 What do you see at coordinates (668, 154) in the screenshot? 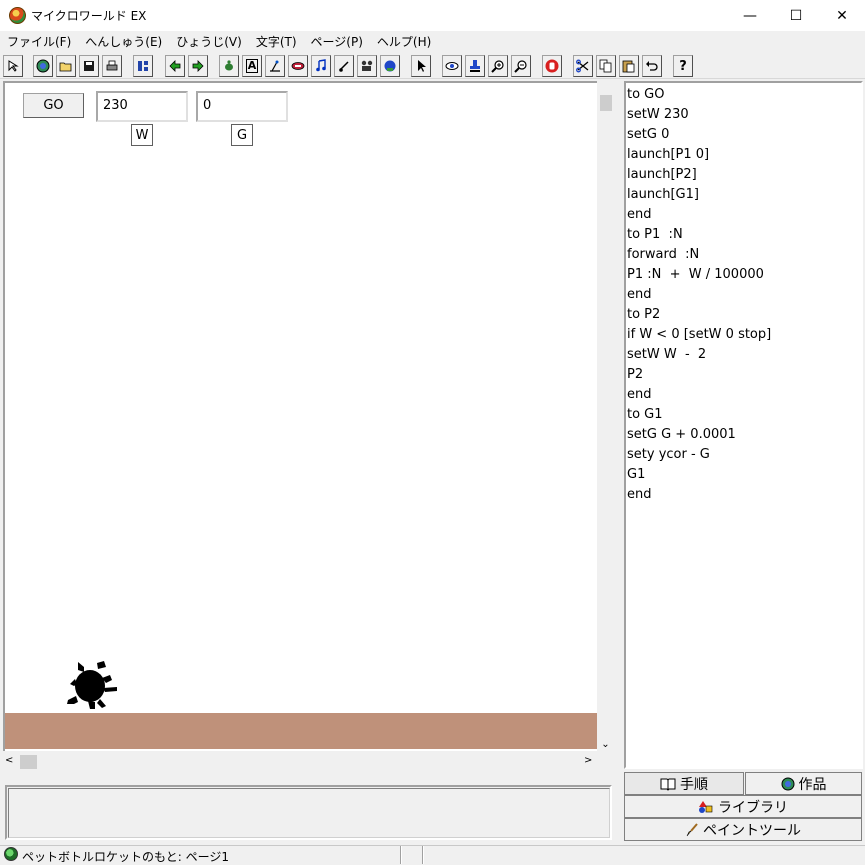
I see `code-line: launch[P1 0]` at bounding box center [668, 154].